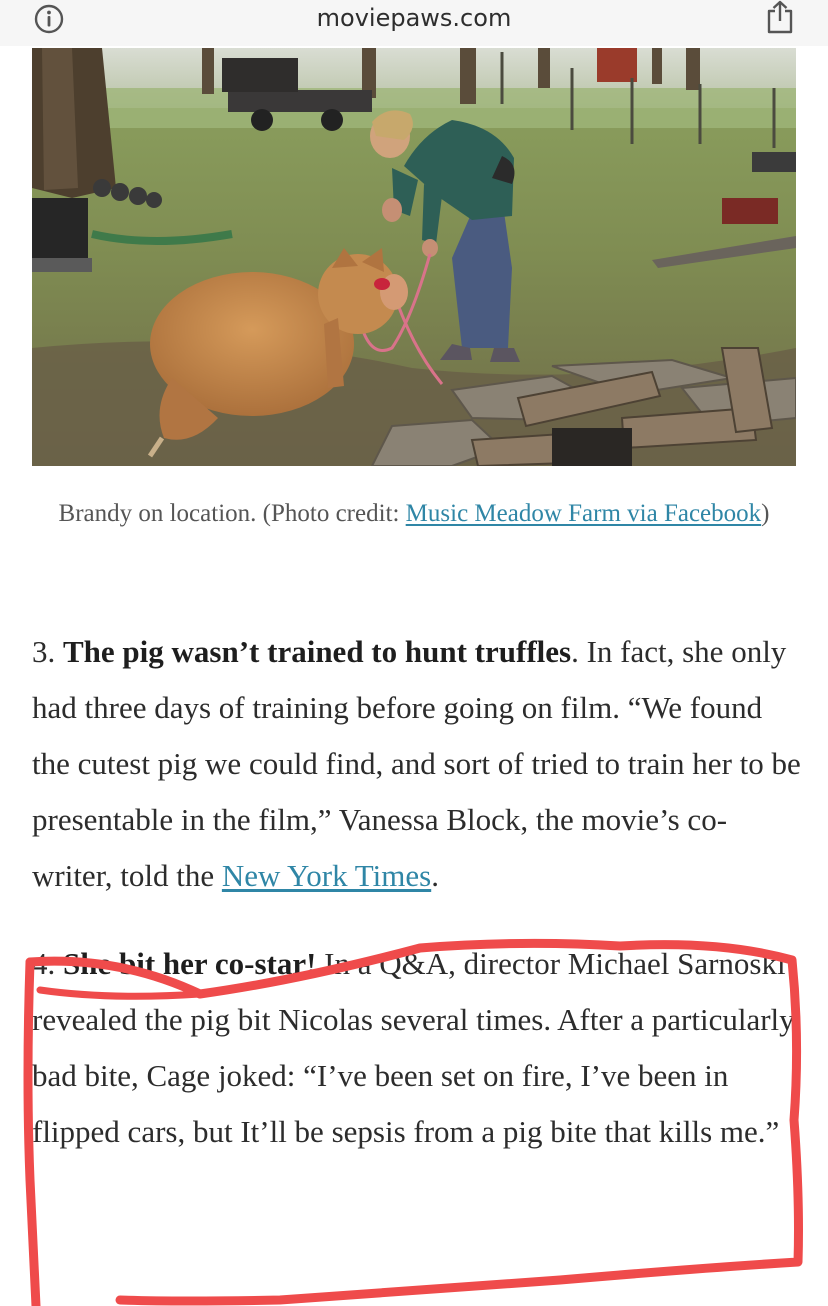  What do you see at coordinates (232, 513) in the screenshot?
I see `caption-text: Brandy on location. (Photo credit:` at bounding box center [232, 513].